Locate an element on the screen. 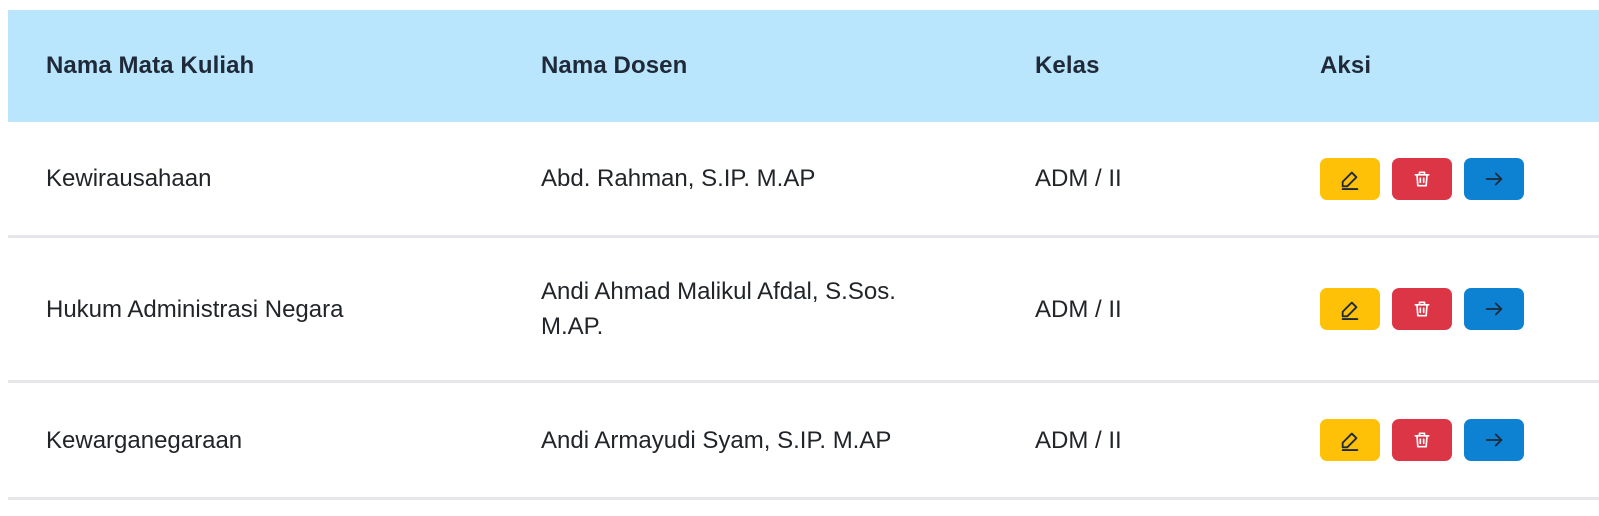  header-lecturer-name: Nama Dosen is located at coordinates (614, 65).